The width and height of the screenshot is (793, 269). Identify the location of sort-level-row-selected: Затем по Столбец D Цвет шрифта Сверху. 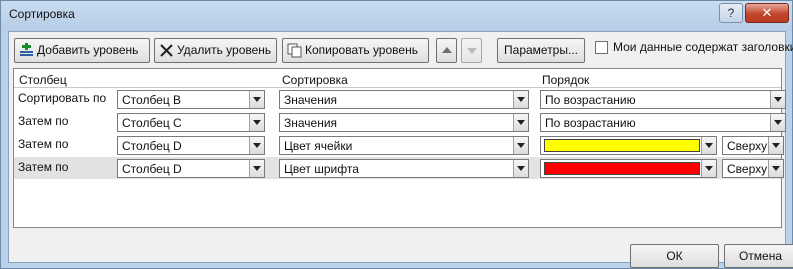
(399, 168).